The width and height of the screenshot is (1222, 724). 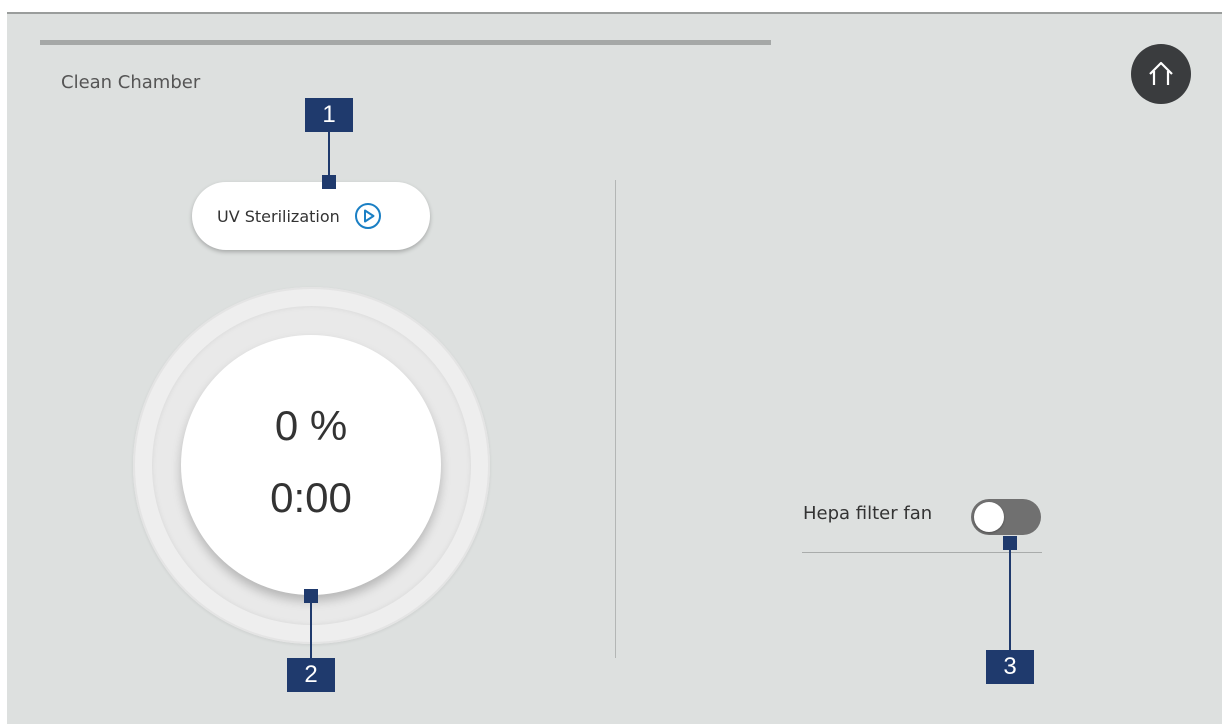 What do you see at coordinates (1010, 667) in the screenshot?
I see `callout-3-badge: 3` at bounding box center [1010, 667].